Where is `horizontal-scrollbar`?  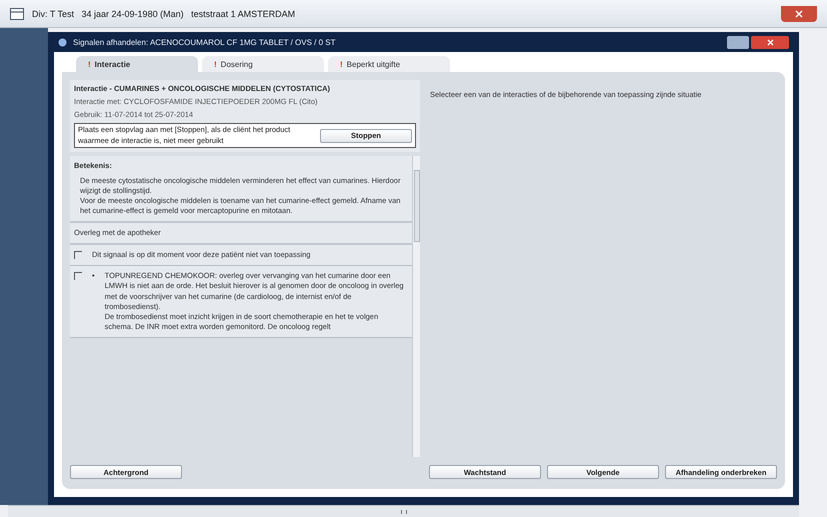
horizontal-scrollbar is located at coordinates (403, 511).